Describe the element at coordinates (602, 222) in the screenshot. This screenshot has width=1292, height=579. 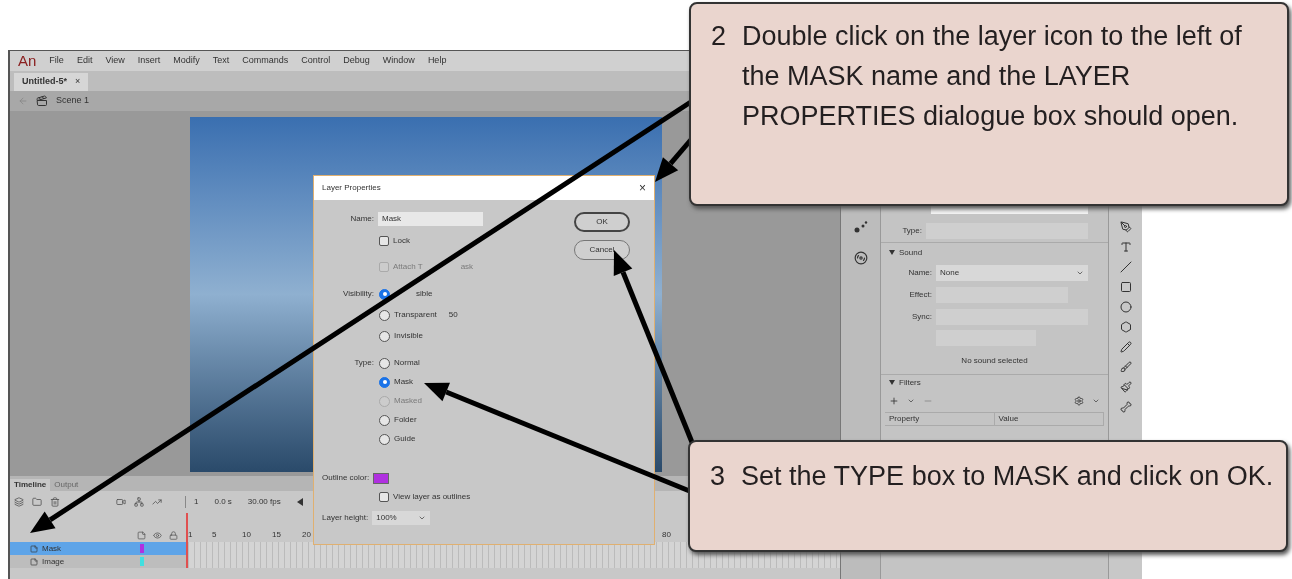
I see `dialog-button: OK` at that location.